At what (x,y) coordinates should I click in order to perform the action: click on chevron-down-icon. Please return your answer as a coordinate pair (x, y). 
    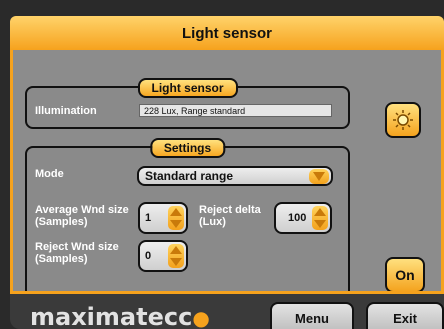
    Looking at the image, I should click on (319, 176).